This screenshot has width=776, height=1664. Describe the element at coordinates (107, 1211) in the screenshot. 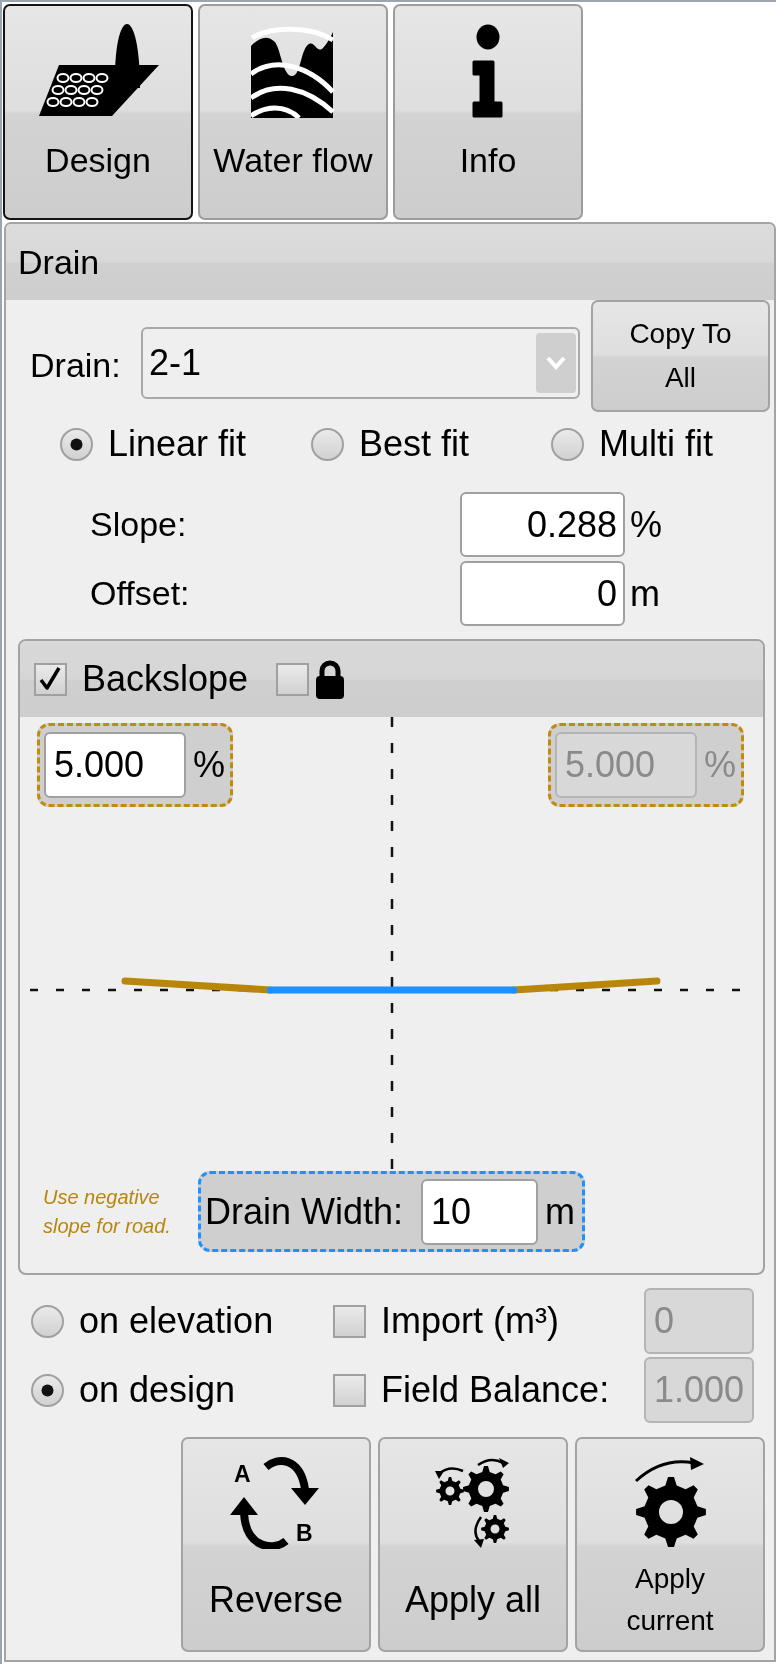

I see `hint-text: Use negative slope for road.` at that location.